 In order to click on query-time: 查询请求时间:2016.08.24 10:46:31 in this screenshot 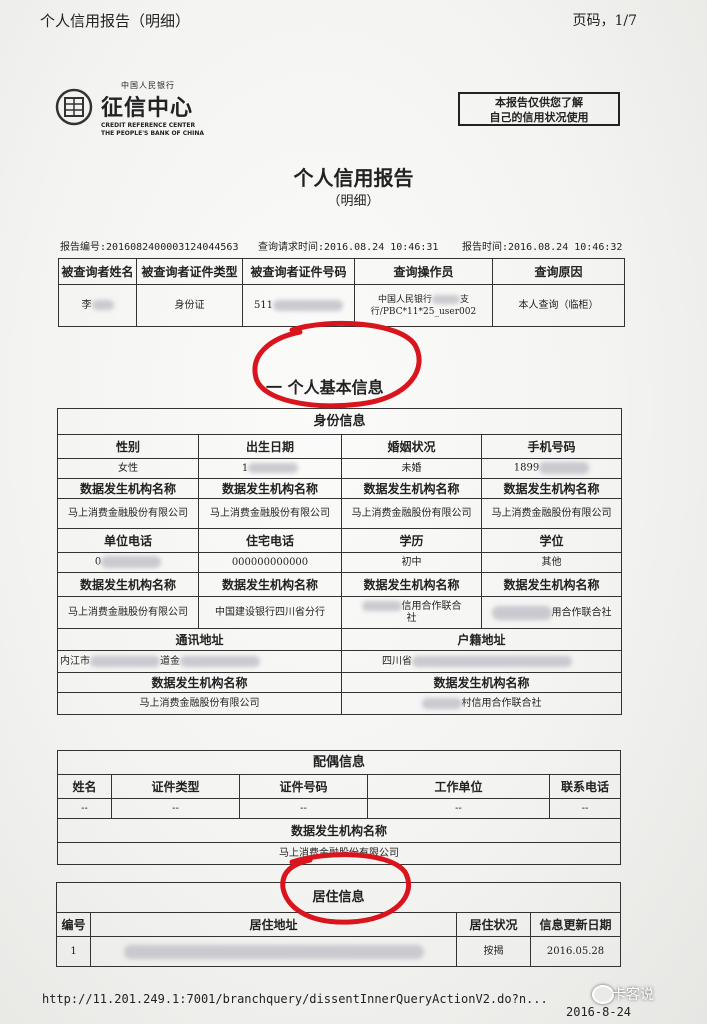, I will do `click(348, 247)`.